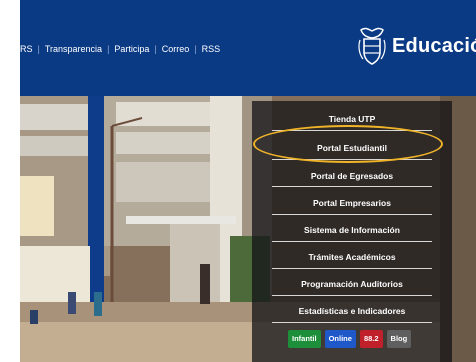 The image size is (476, 362). Describe the element at coordinates (352, 311) in the screenshot. I see `menu-item-estadisticas-indicadores: Estadísticas e Indicadores` at that location.